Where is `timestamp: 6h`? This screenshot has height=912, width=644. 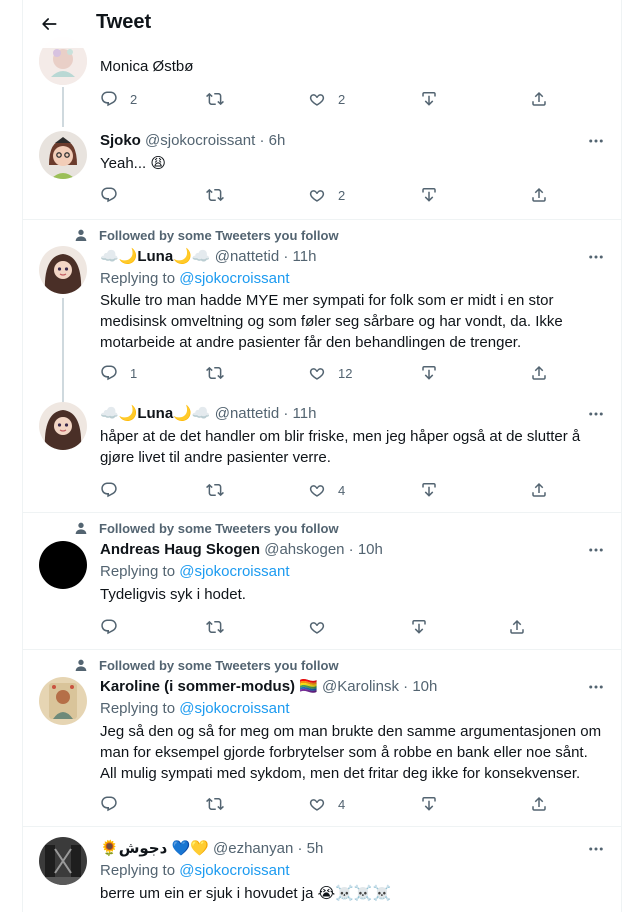 timestamp: 6h is located at coordinates (277, 140).